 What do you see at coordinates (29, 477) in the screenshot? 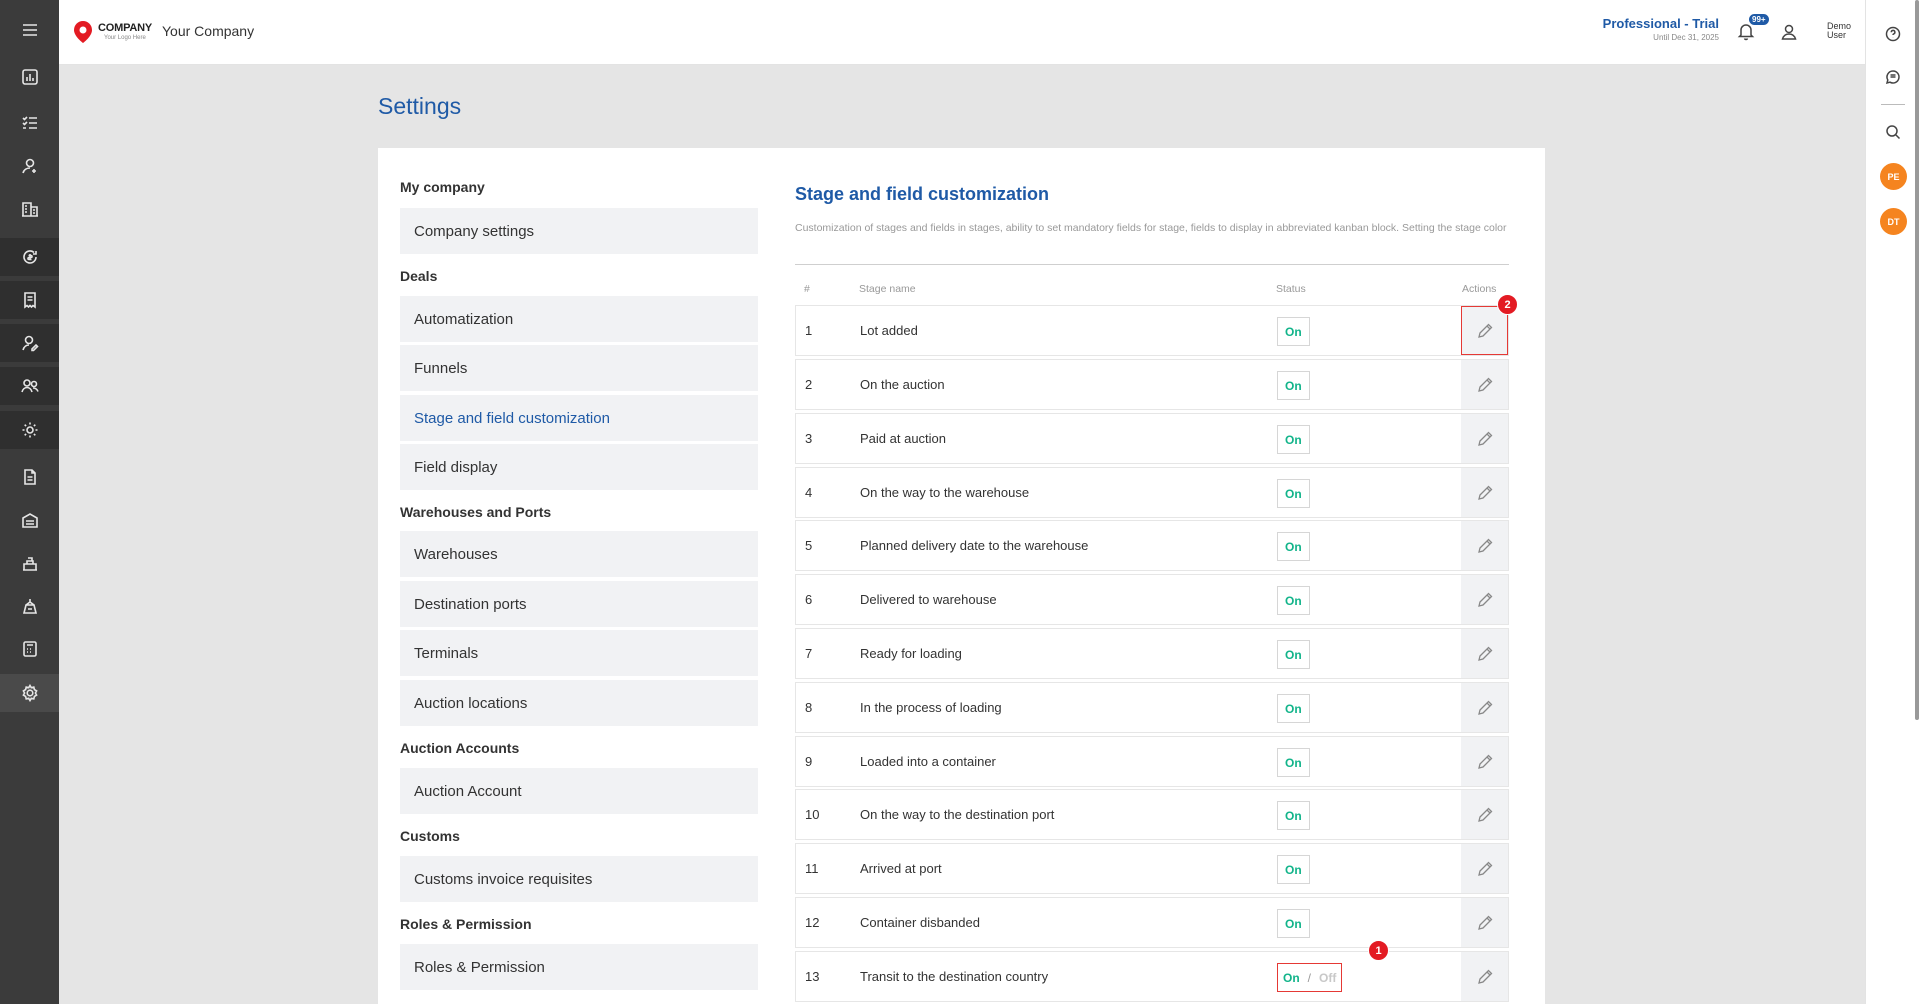
I see `document-icon` at bounding box center [29, 477].